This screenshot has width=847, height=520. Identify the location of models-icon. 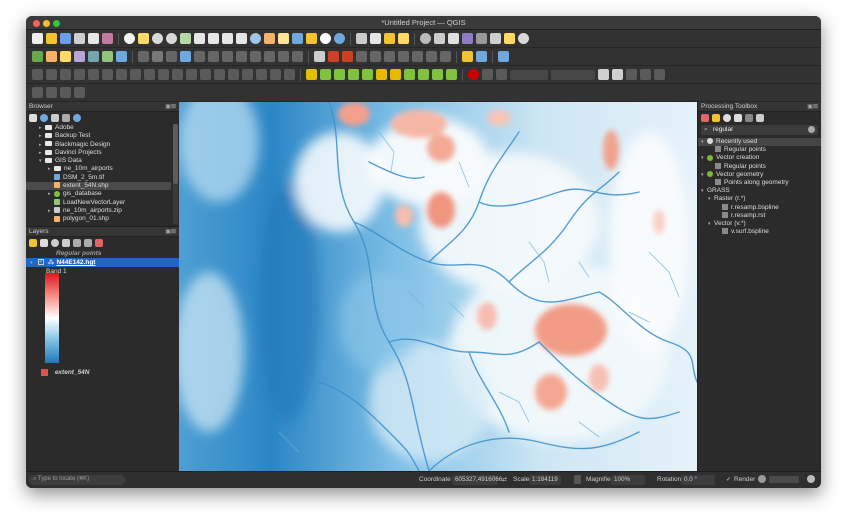
(705, 117).